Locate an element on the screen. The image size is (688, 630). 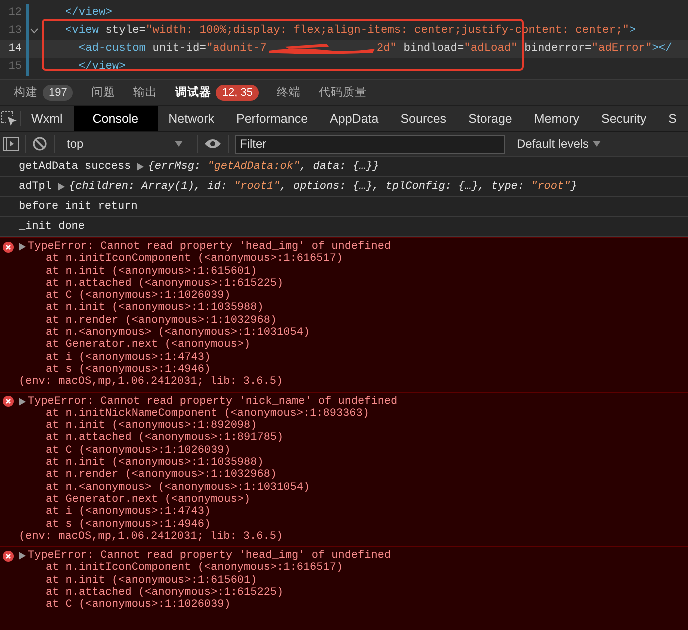
line-number: 14 is located at coordinates (15, 49).